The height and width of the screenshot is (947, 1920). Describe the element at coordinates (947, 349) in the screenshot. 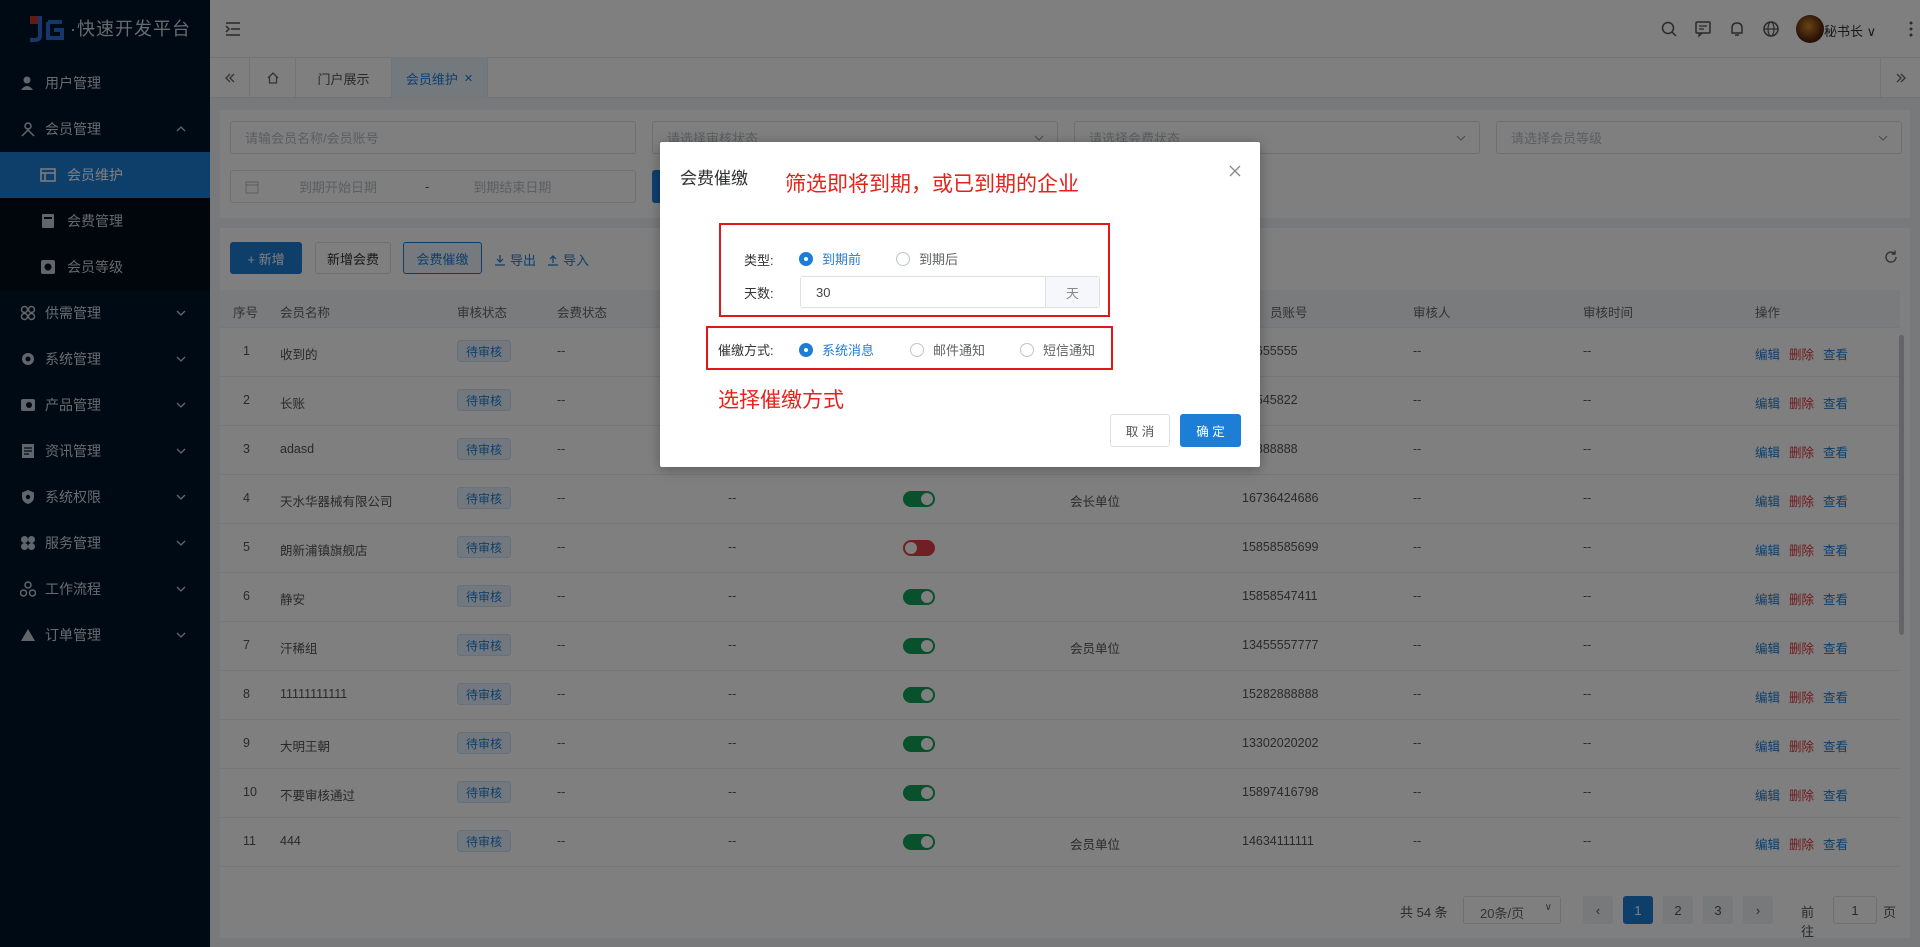

I see `radio-email: 邮件通知` at that location.